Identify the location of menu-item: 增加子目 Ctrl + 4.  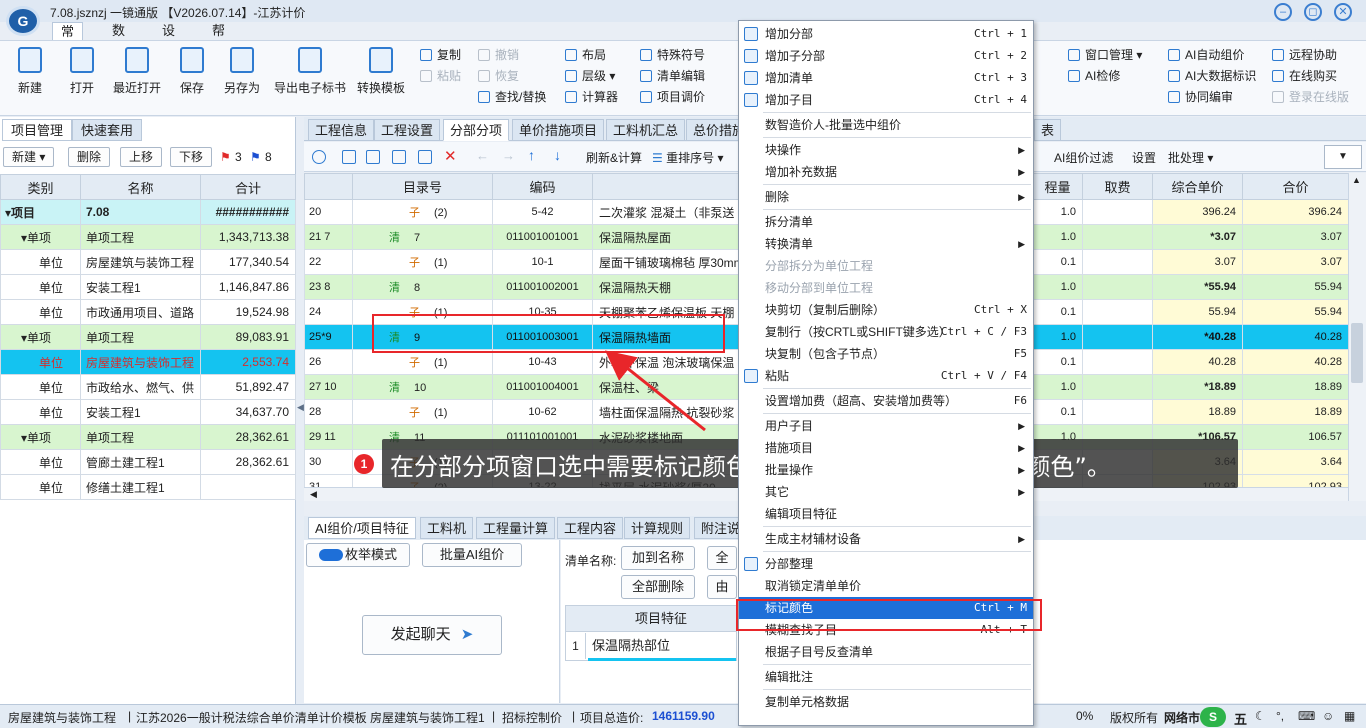
(886, 100).